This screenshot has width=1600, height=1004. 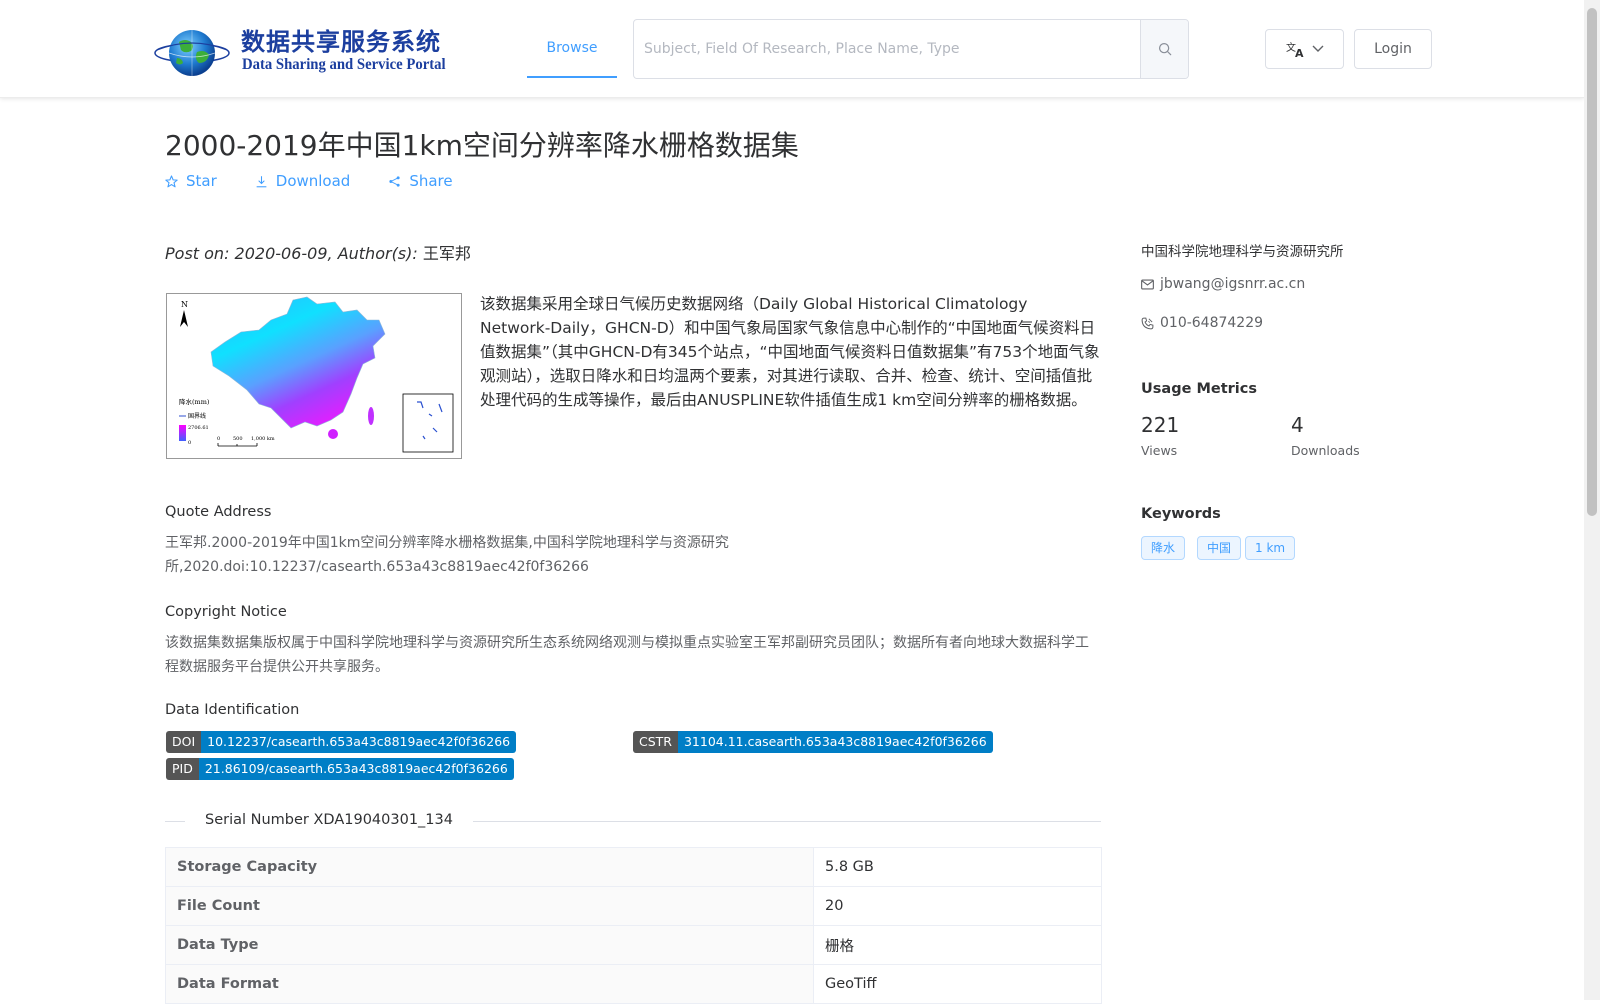 I want to click on downloads-label: Downloads, so click(x=1325, y=450).